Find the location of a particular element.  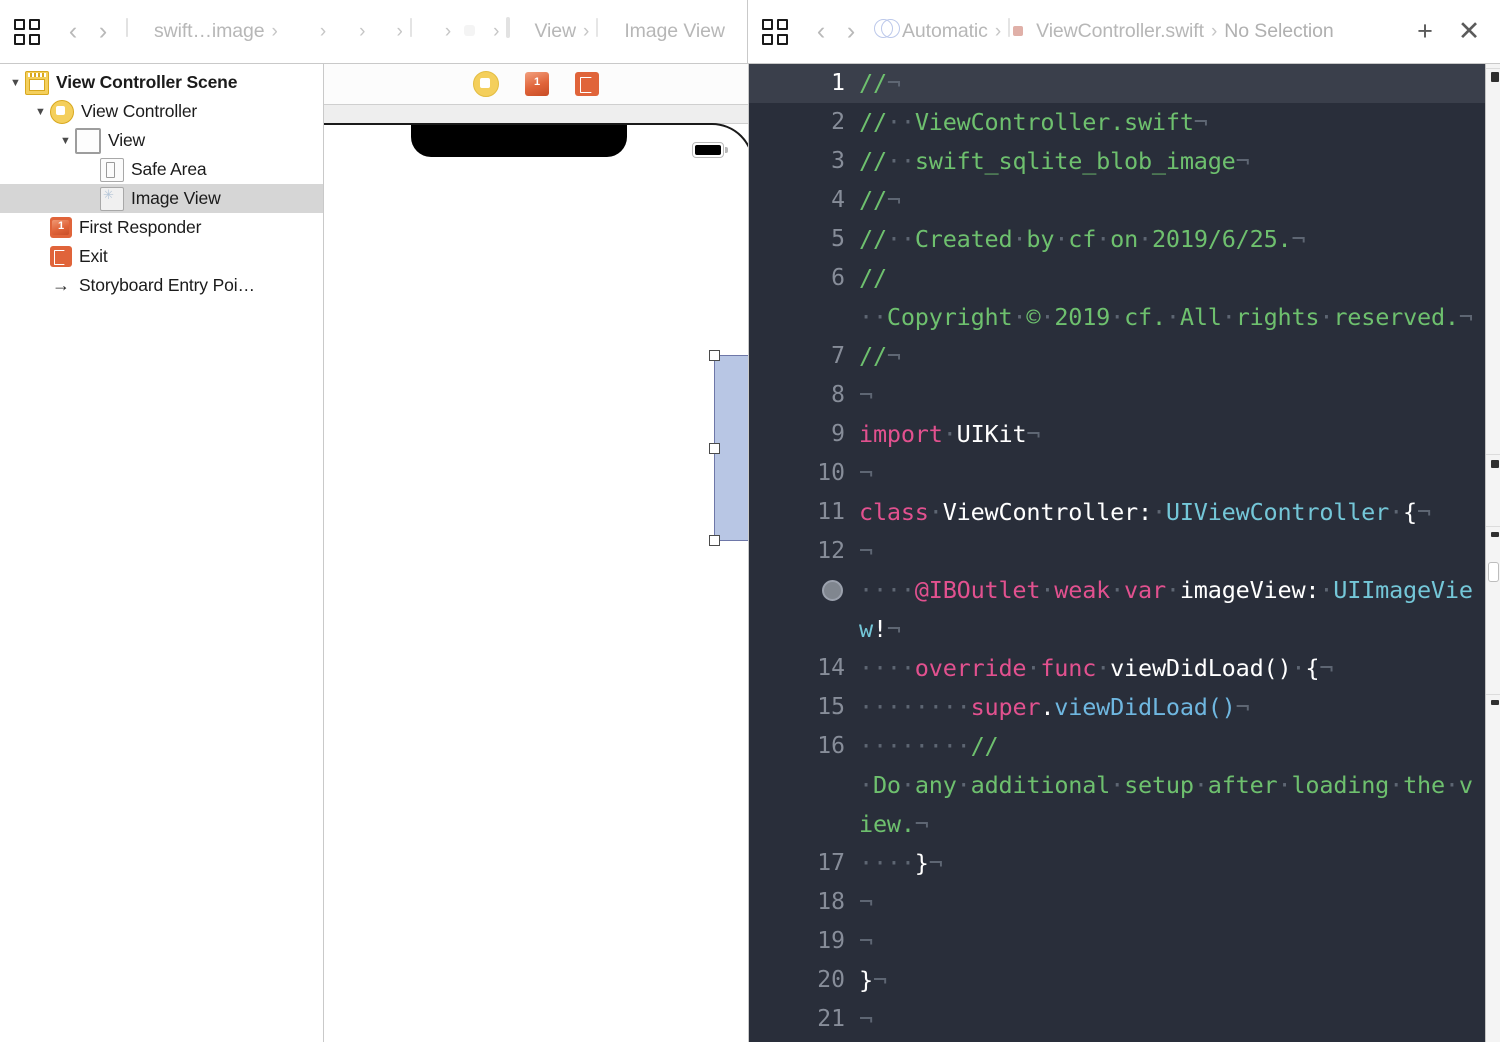

code-line-5: 5//··Created·by·cf·on·2019/6/25.¬ is located at coordinates (1124, 239).